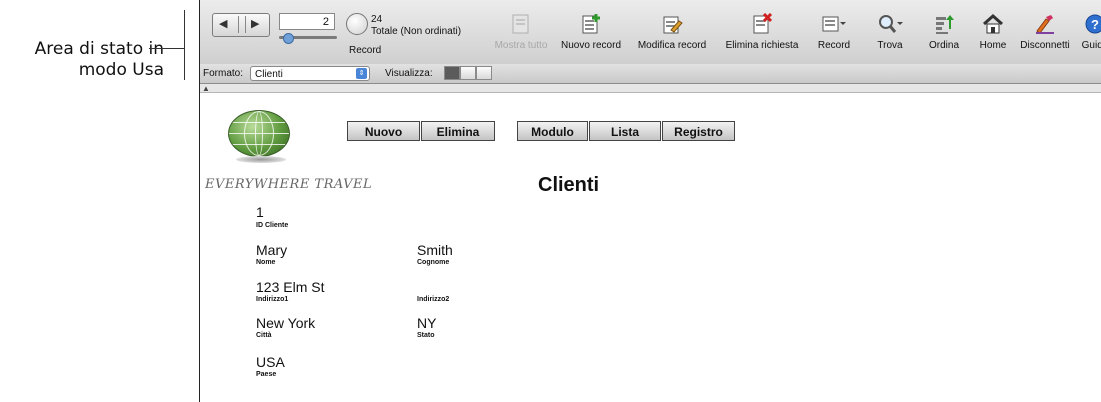  Describe the element at coordinates (259, 133) in the screenshot. I see `globe-logo` at that location.